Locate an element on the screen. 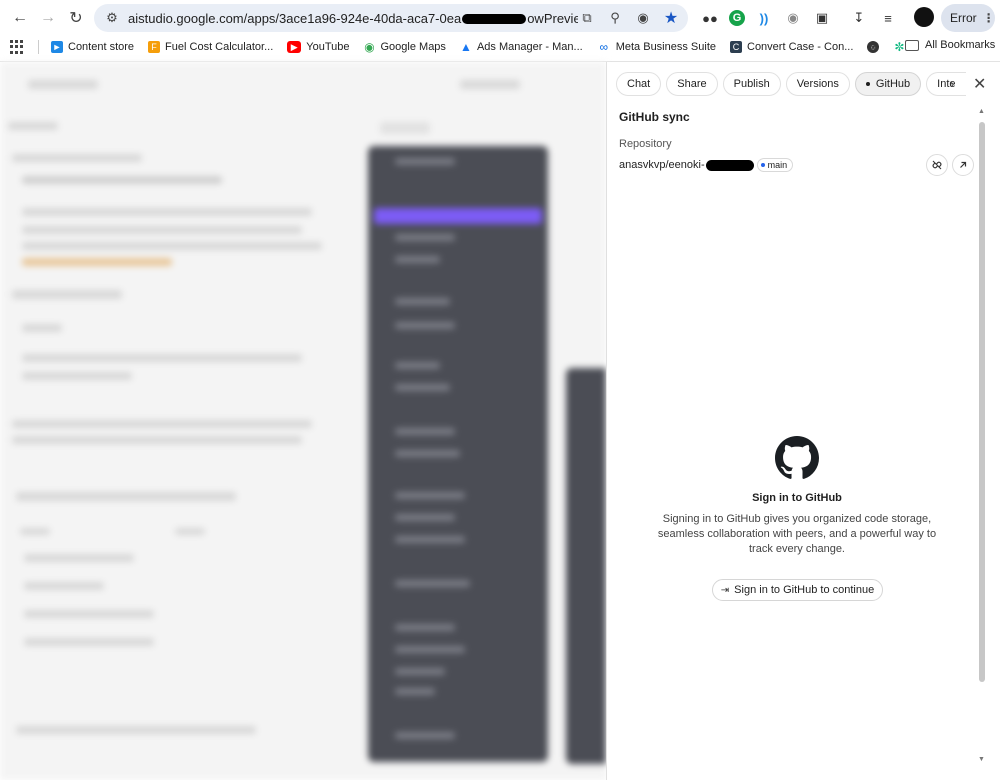 This screenshot has width=1000, height=780. tab-chat: Chat is located at coordinates (639, 84).